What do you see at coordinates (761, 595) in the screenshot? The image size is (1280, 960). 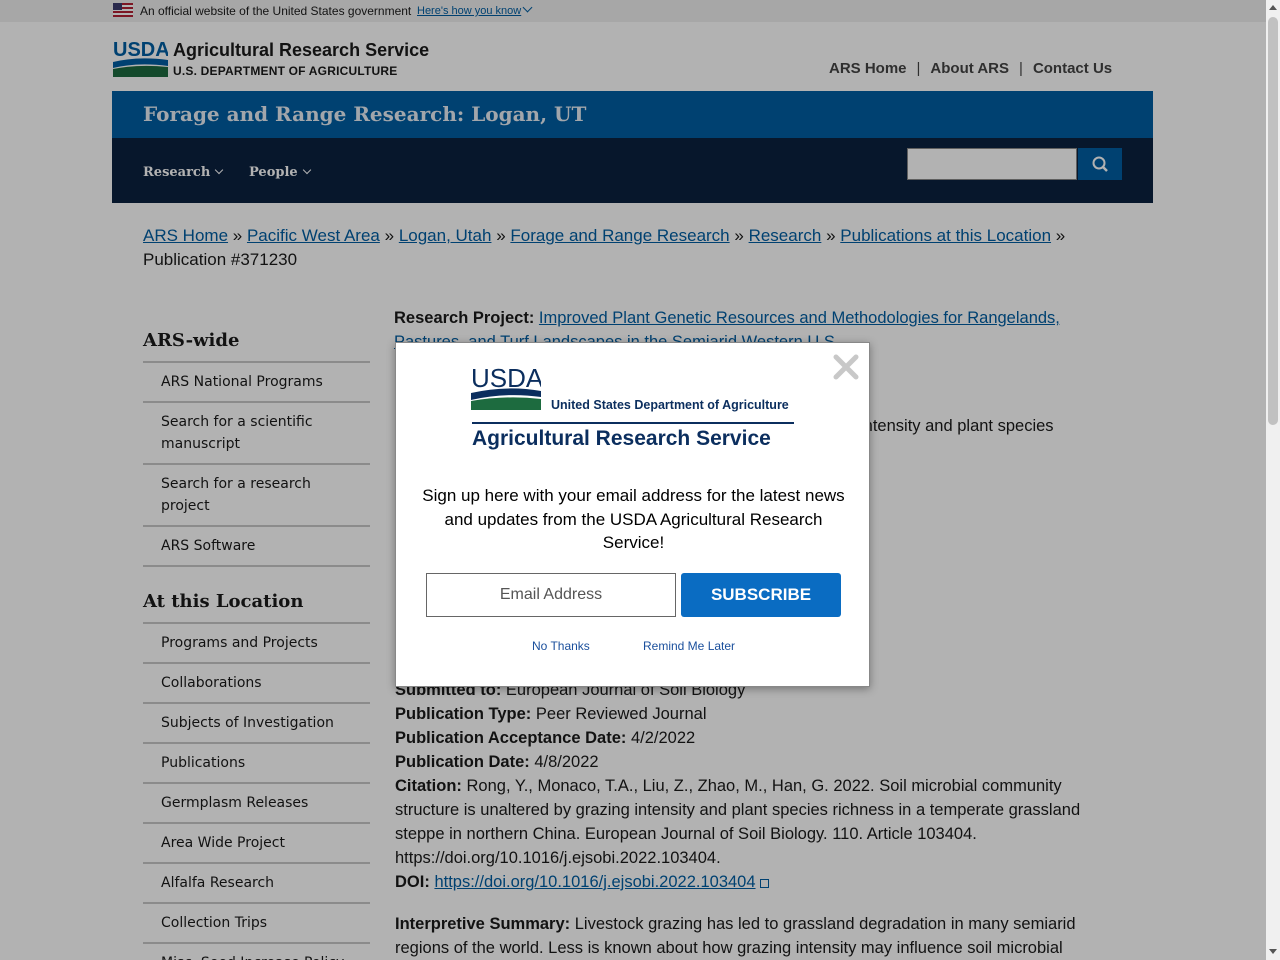 I see `subscribe-button: SUBSCRIBE` at bounding box center [761, 595].